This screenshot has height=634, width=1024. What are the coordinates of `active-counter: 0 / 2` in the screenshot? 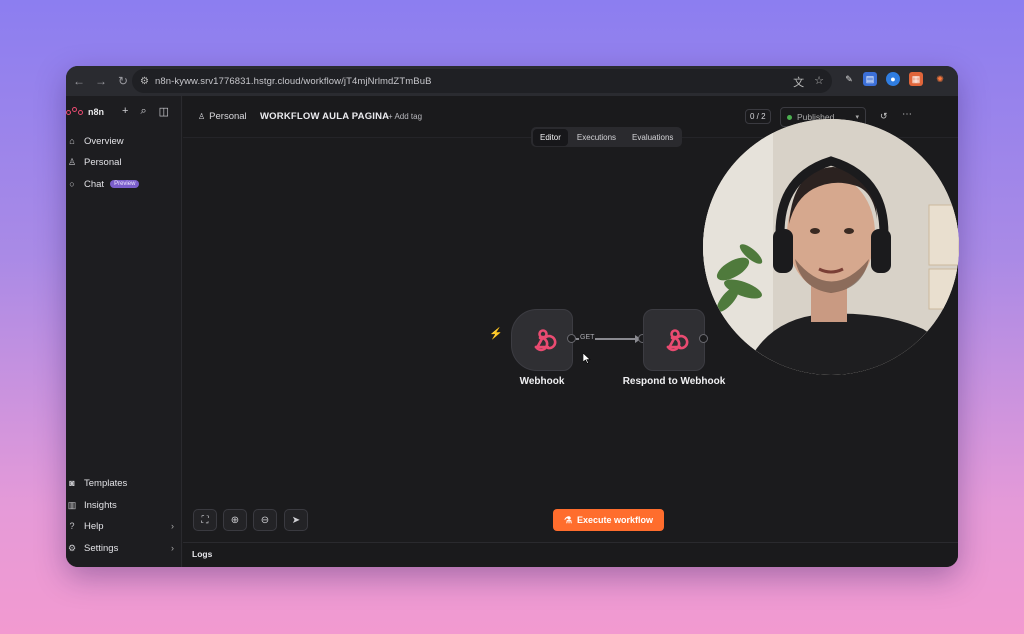 It's located at (758, 116).